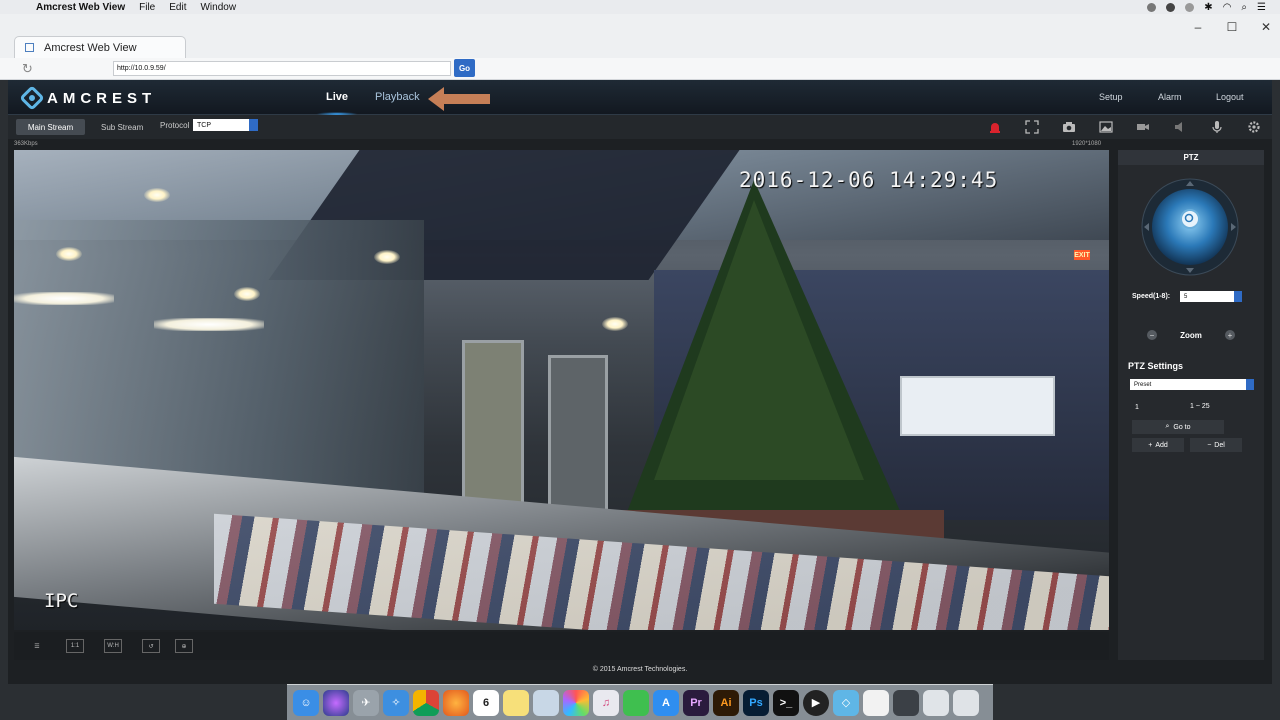 The image size is (1280, 720). I want to click on menu-file: File, so click(147, 7).